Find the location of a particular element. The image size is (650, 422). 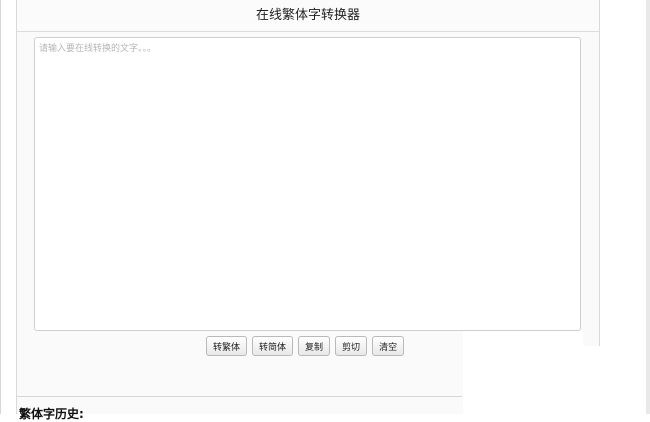

section-divider is located at coordinates (239, 396).